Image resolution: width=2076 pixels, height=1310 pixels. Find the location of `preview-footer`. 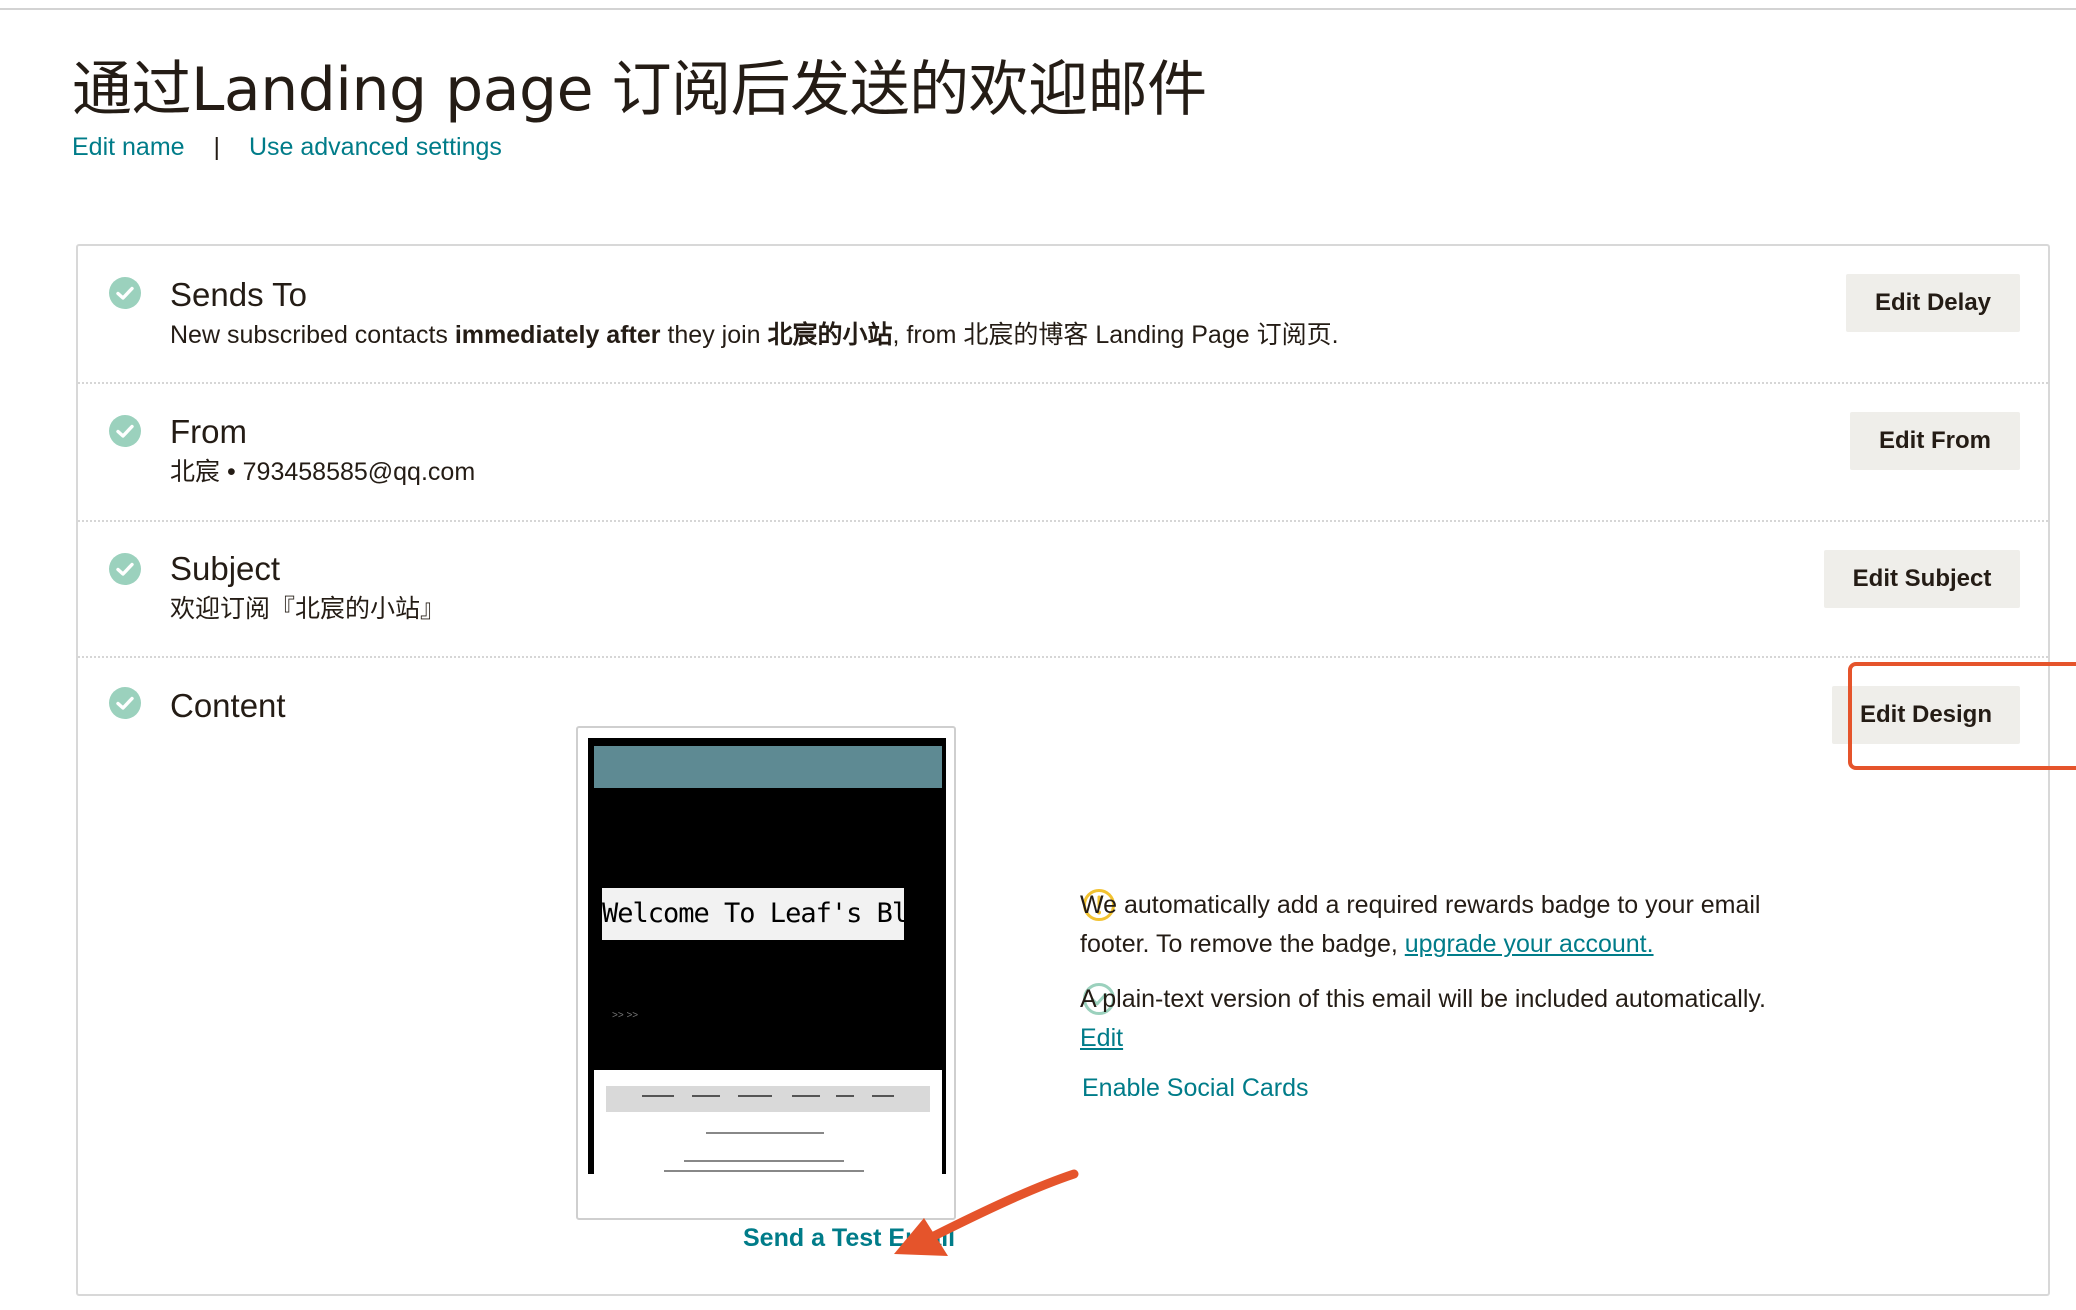

preview-footer is located at coordinates (768, 1122).